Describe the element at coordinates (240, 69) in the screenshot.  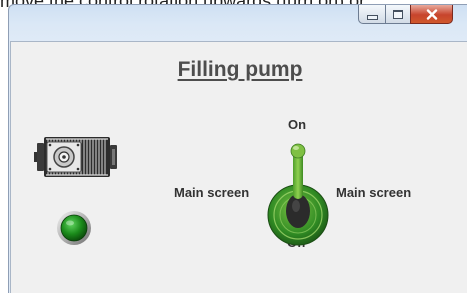
I see `page-title: Filling pump` at that location.